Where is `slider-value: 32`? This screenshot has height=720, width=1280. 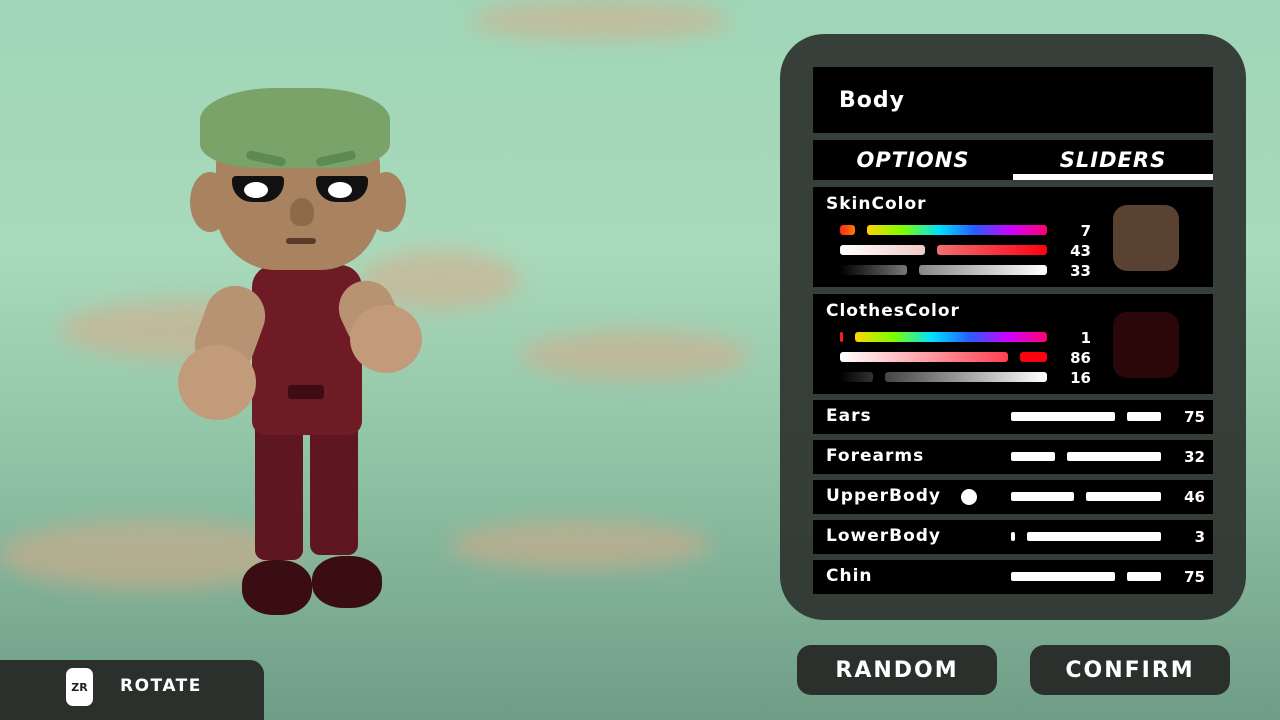 slider-value: 32 is located at coordinates (1194, 457).